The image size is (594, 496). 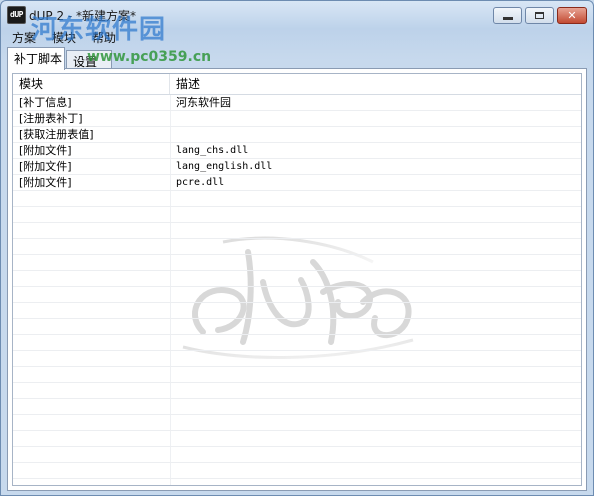 I want to click on close-icon: ✕, so click(x=572, y=15).